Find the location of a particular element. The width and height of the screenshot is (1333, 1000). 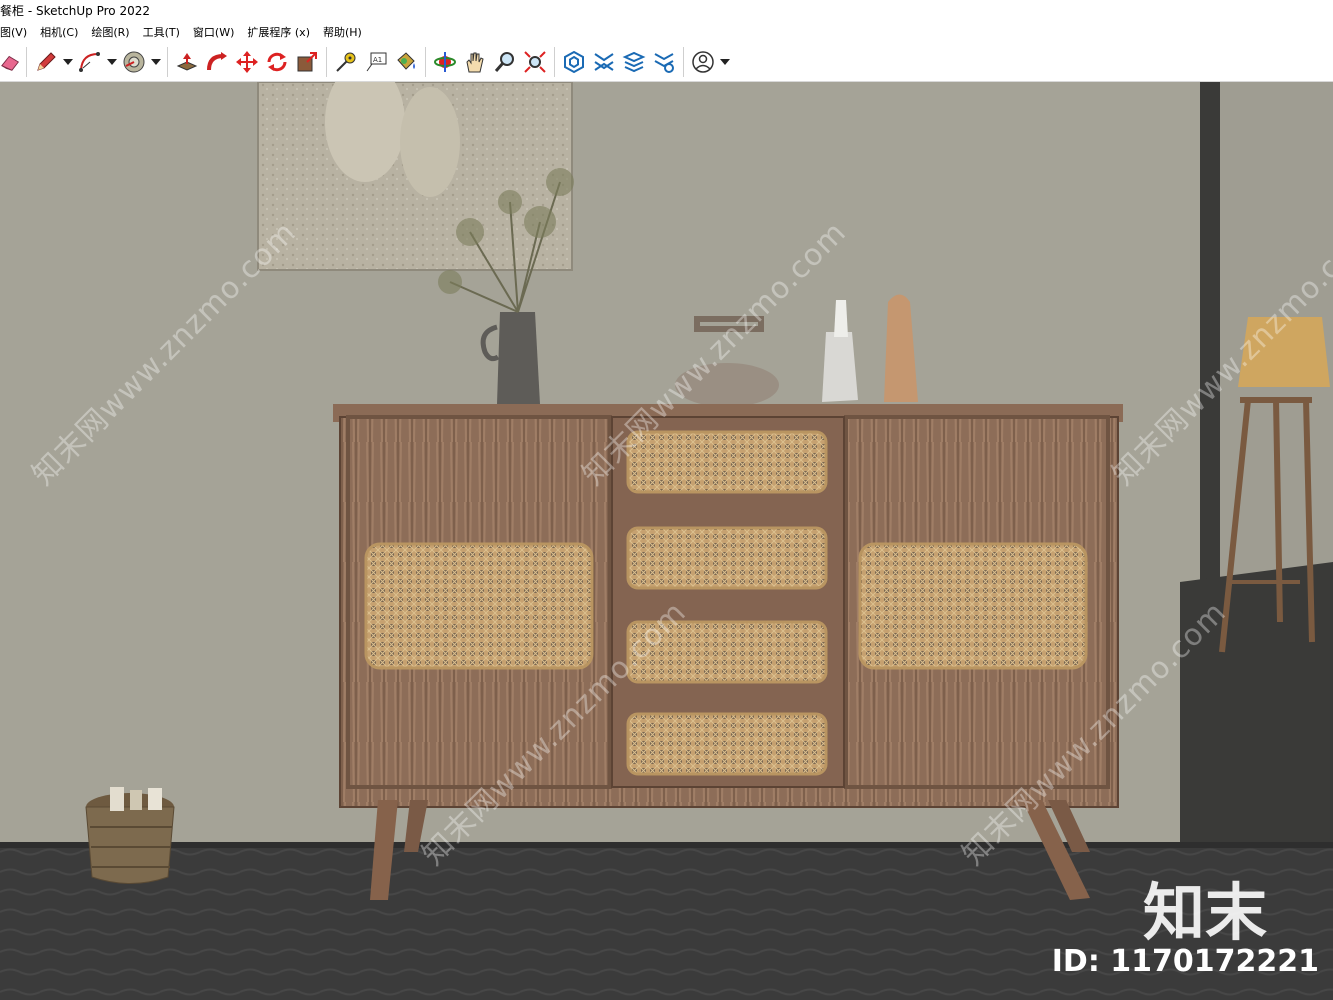

move-icon is located at coordinates (247, 61).